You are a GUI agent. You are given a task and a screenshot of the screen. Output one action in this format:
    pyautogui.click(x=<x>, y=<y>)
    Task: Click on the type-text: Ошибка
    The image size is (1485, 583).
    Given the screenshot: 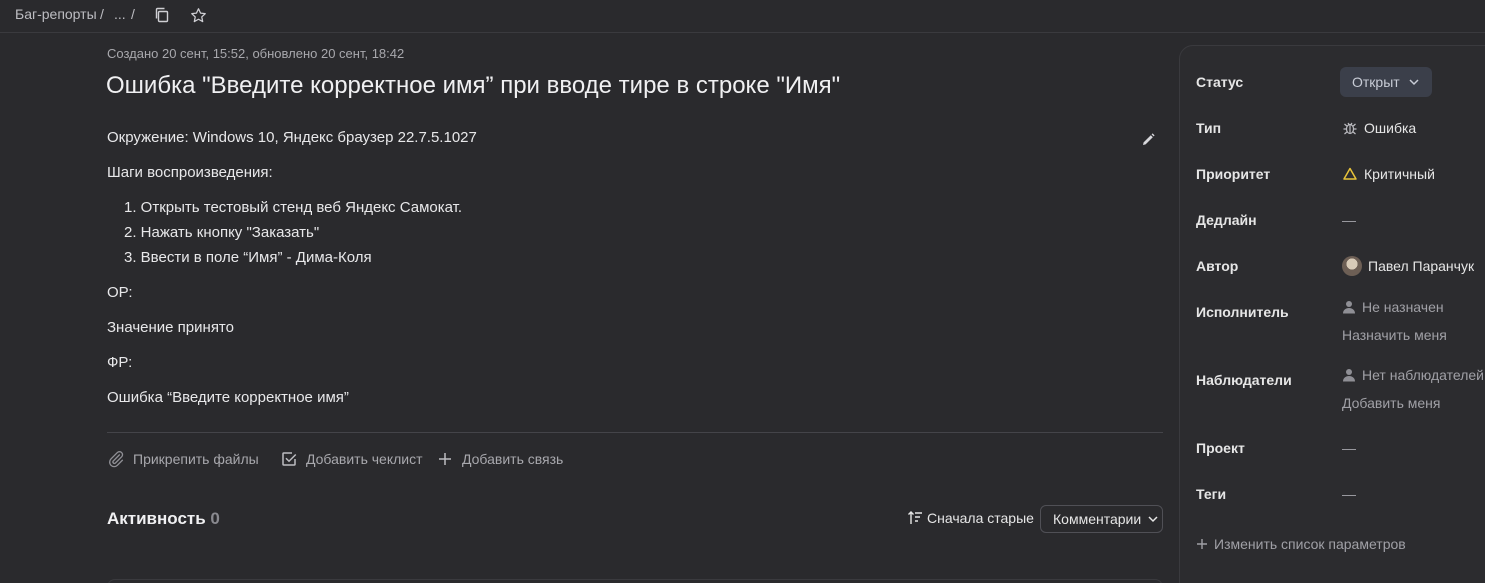 What is the action you would take?
    pyautogui.click(x=1390, y=128)
    